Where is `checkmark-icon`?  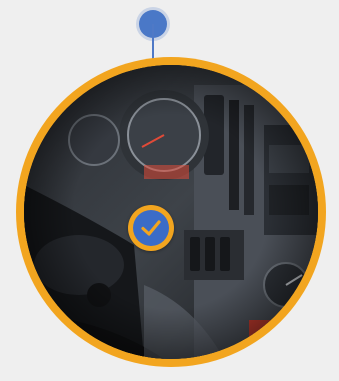 checkmark-icon is located at coordinates (151, 228).